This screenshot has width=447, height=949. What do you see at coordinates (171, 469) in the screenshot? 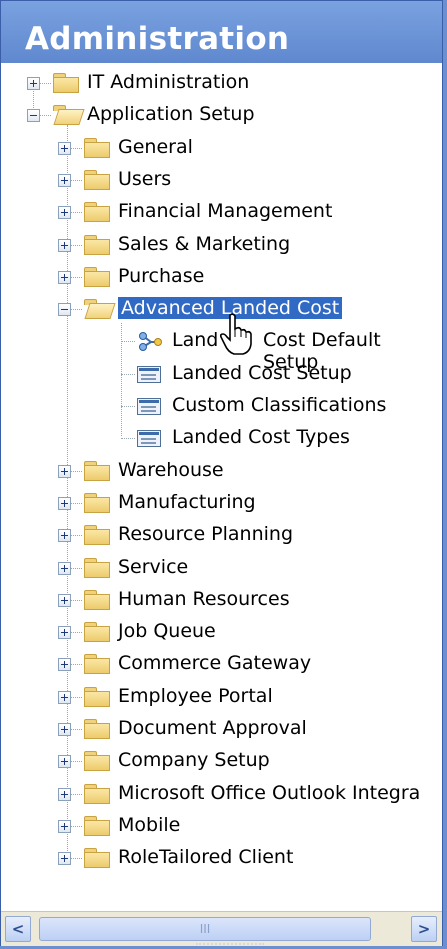
I see `tree-item-label: Warehouse` at bounding box center [171, 469].